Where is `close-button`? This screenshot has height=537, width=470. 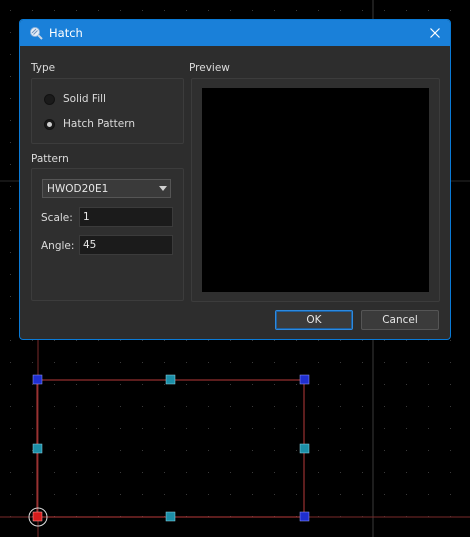 close-button is located at coordinates (435, 33).